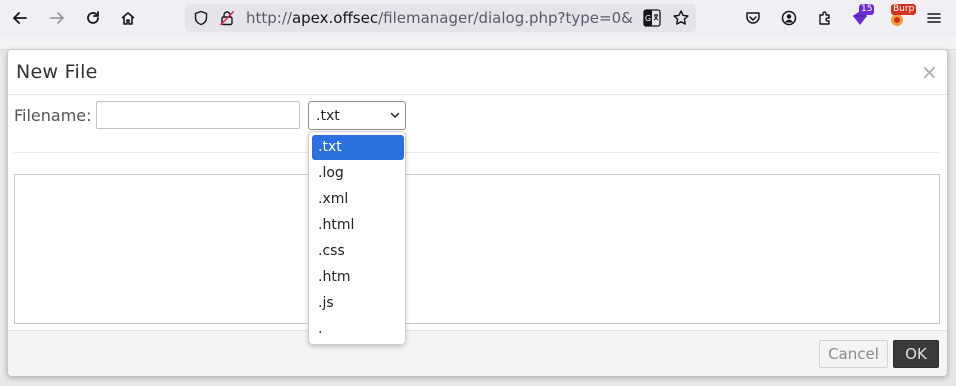 This screenshot has width=956, height=386. I want to click on back-button, so click(20, 18).